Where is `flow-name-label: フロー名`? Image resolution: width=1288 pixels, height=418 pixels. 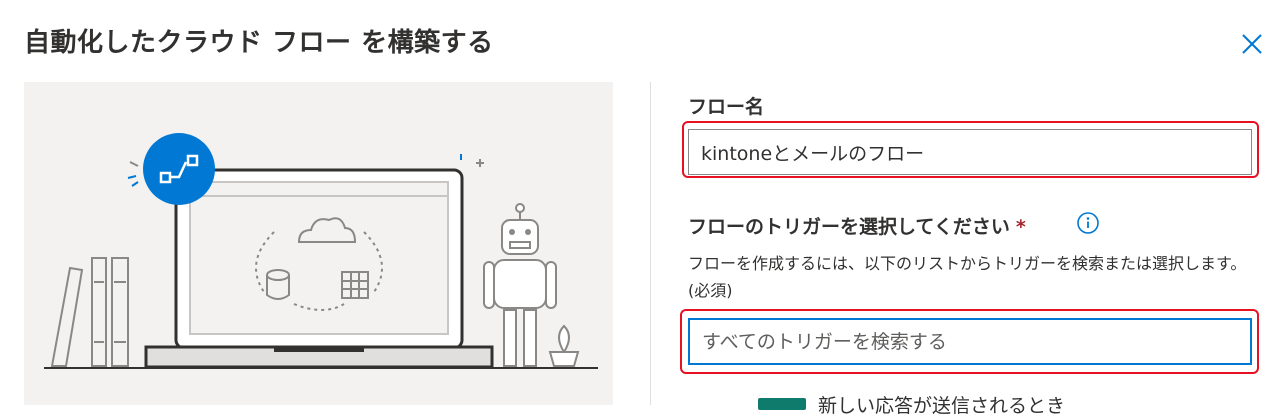 flow-name-label: フロー名 is located at coordinates (726, 107).